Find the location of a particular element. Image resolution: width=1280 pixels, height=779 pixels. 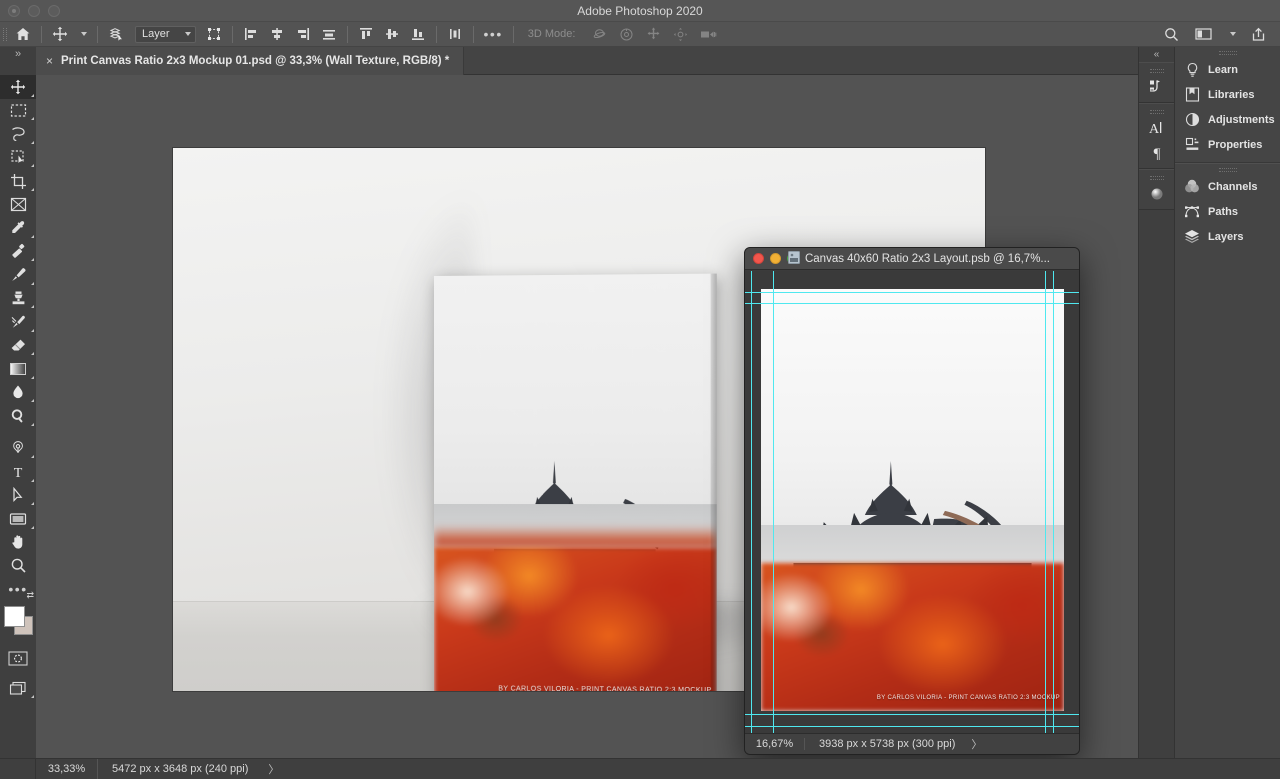

eraser-tool is located at coordinates (18, 346).